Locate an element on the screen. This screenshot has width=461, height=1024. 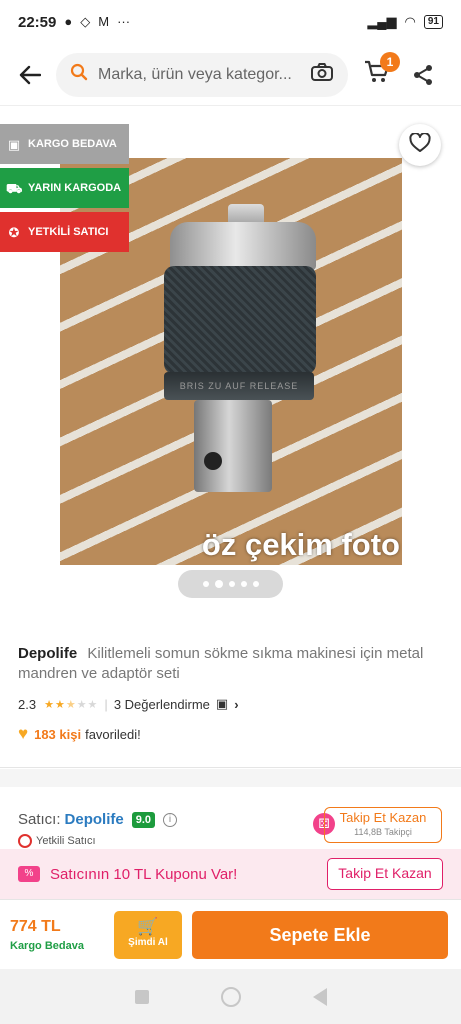
tag-label: KARGO BEDAVA is located at coordinates (72, 143).